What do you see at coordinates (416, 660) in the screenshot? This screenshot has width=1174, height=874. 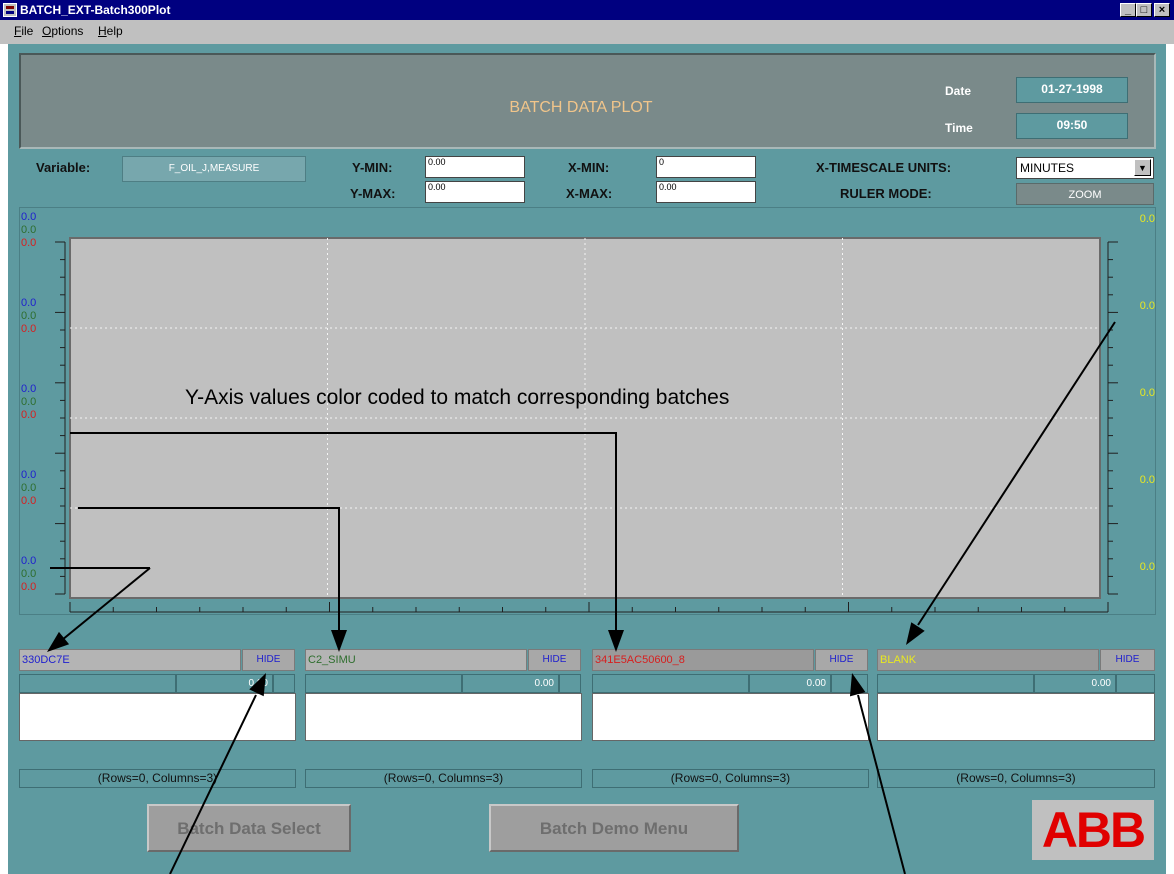 I see `batch-name-2: C2_SIMU` at bounding box center [416, 660].